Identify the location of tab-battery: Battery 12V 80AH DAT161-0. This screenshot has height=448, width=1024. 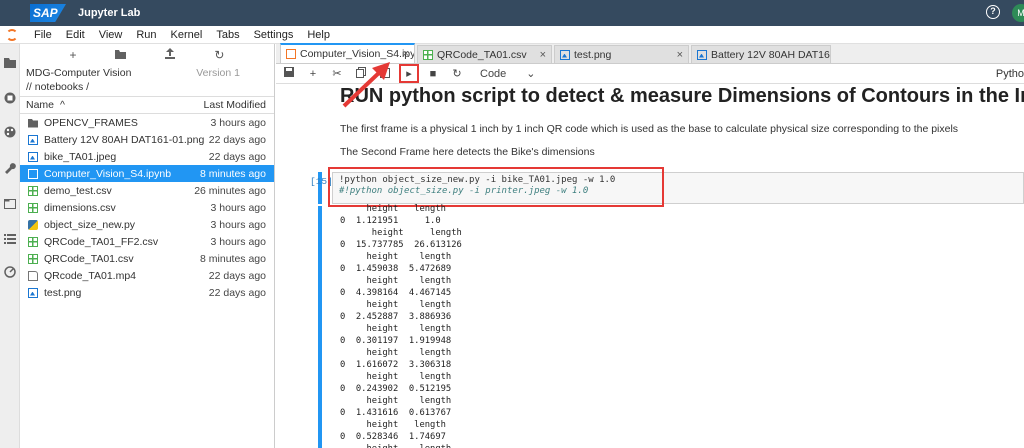
(761, 54).